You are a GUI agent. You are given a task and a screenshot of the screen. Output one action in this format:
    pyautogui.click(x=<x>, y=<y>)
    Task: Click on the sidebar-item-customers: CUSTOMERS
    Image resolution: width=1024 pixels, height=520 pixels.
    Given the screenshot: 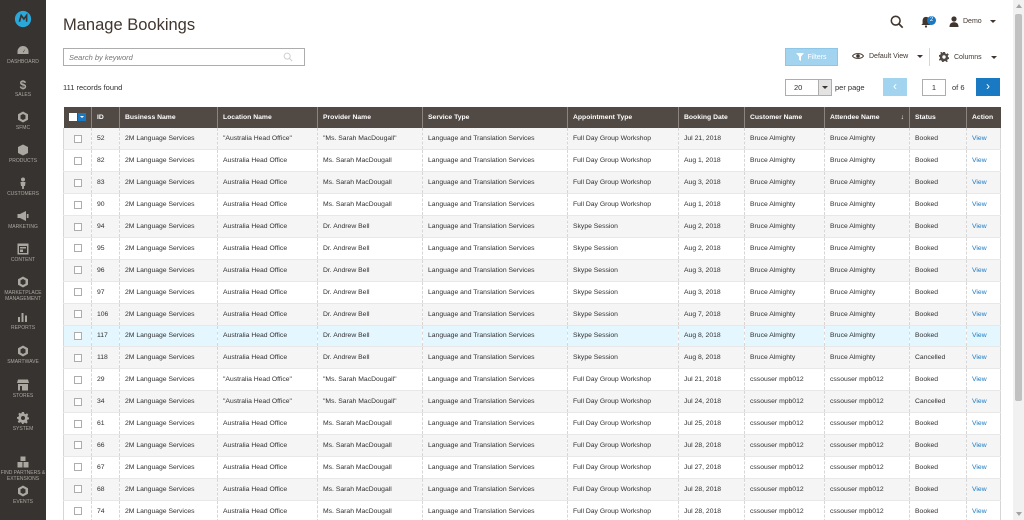 What is the action you would take?
    pyautogui.click(x=23, y=187)
    